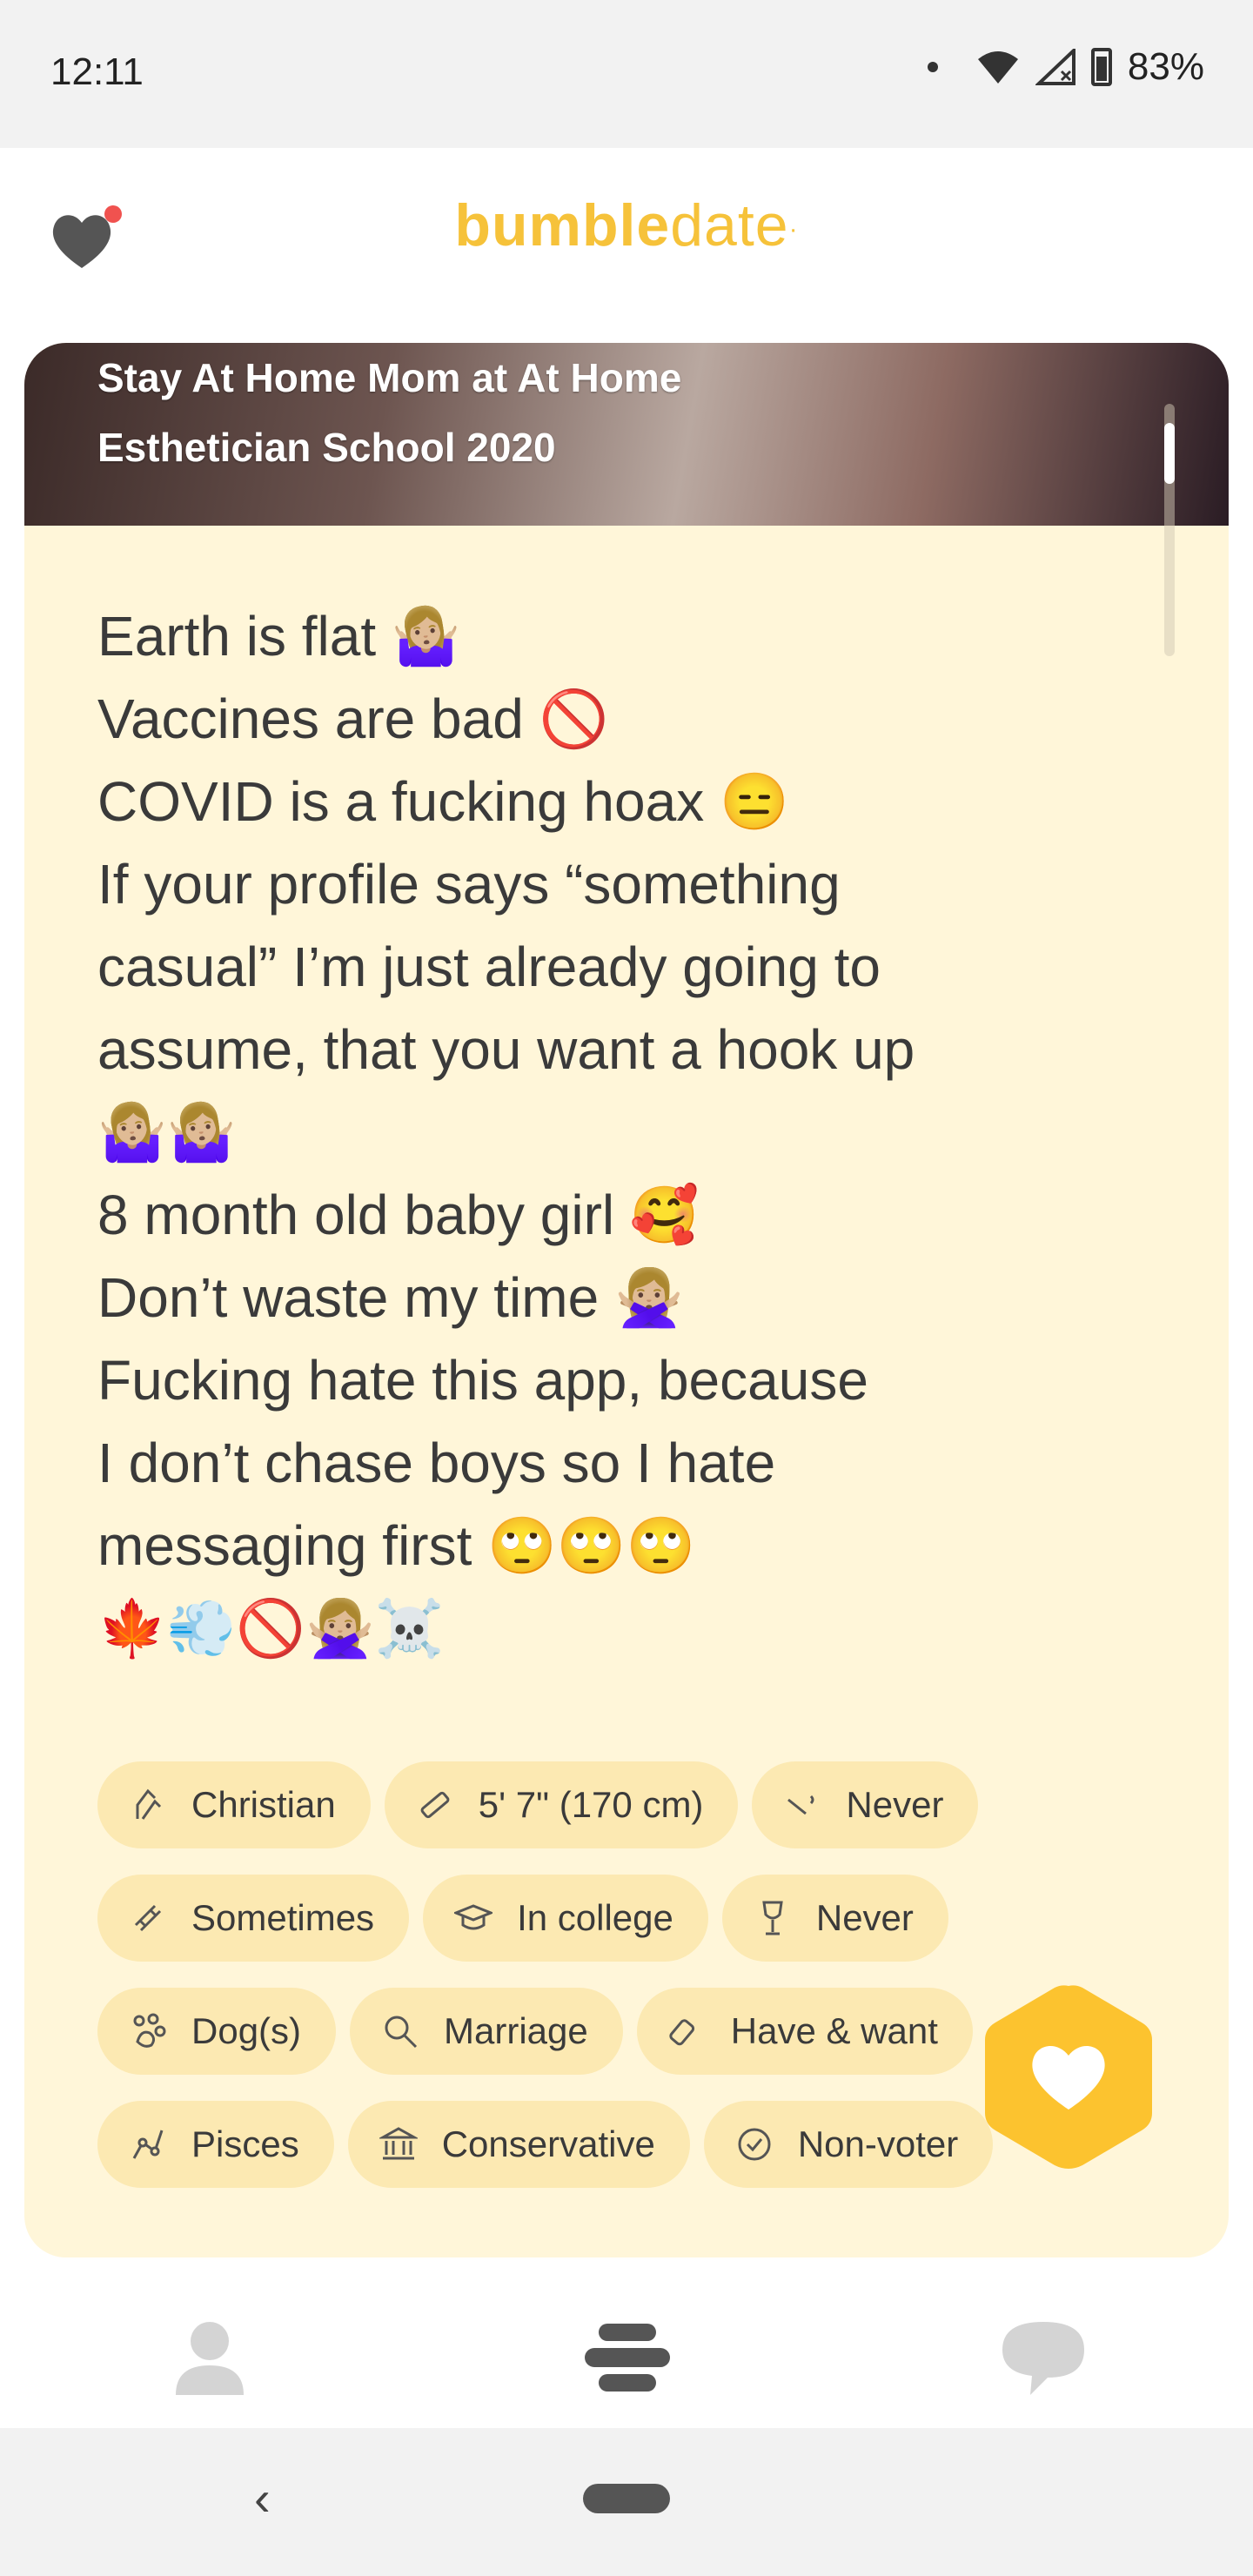  Describe the element at coordinates (682, 2032) in the screenshot. I see `baby-bottle-icon` at that location.